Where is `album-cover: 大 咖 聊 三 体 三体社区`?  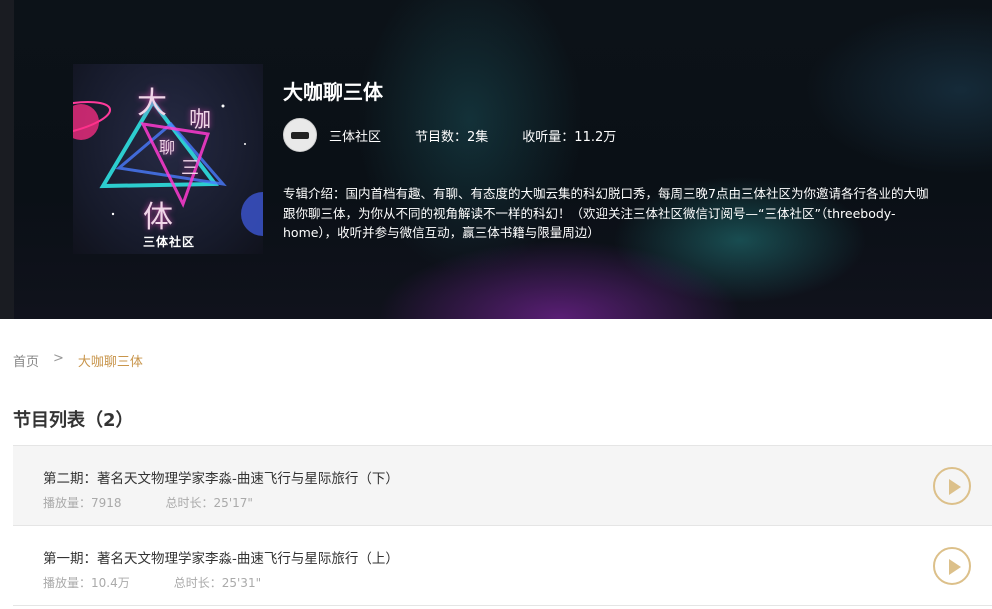
album-cover: 大 咖 聊 三 体 三体社区 is located at coordinates (168, 159).